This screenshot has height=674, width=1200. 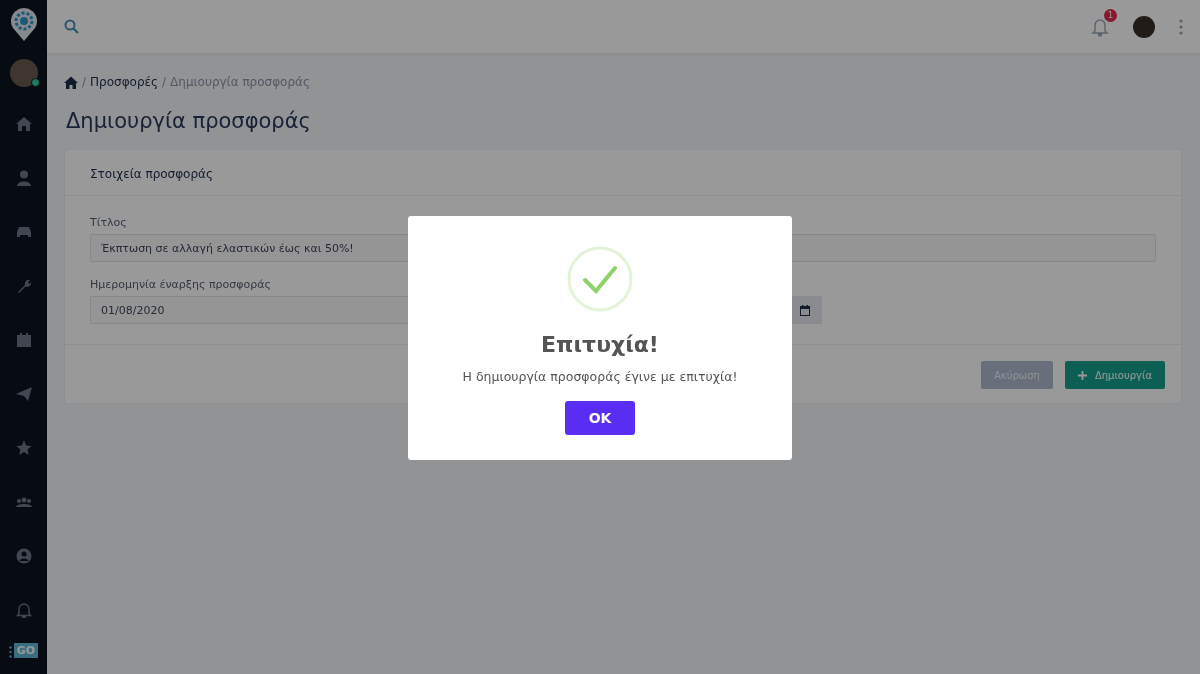 I want to click on user-circle-icon, so click(x=23, y=556).